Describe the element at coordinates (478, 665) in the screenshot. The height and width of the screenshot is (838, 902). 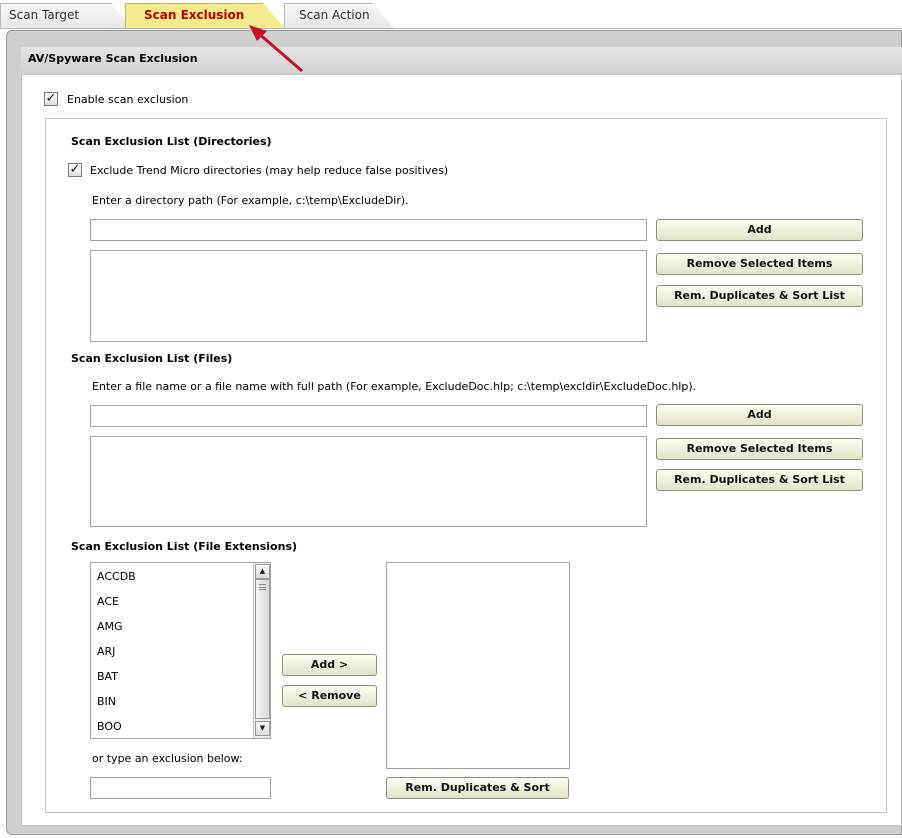
I see `selected-extensions-list` at that location.